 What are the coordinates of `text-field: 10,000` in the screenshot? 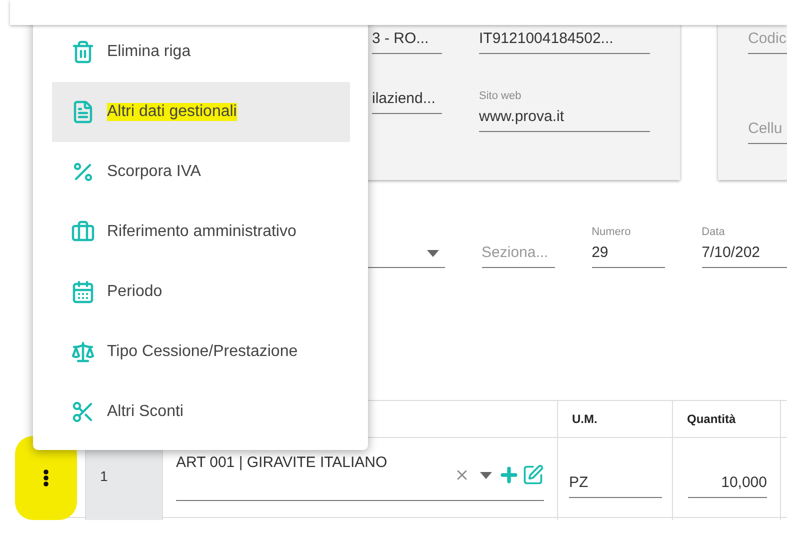 It's located at (727, 486).